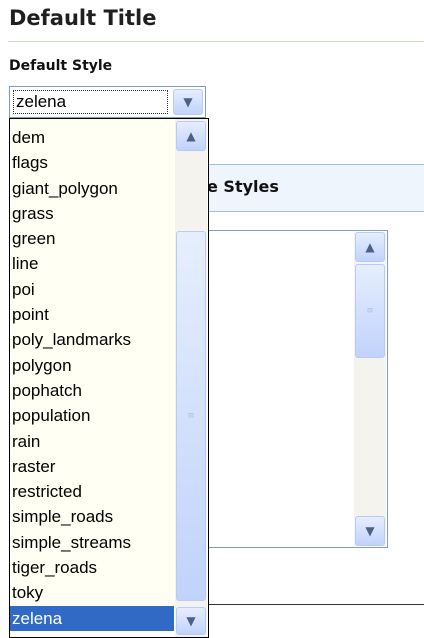 The height and width of the screenshot is (638, 424). Describe the element at coordinates (92, 415) in the screenshot. I see `dropdown-option: population` at that location.